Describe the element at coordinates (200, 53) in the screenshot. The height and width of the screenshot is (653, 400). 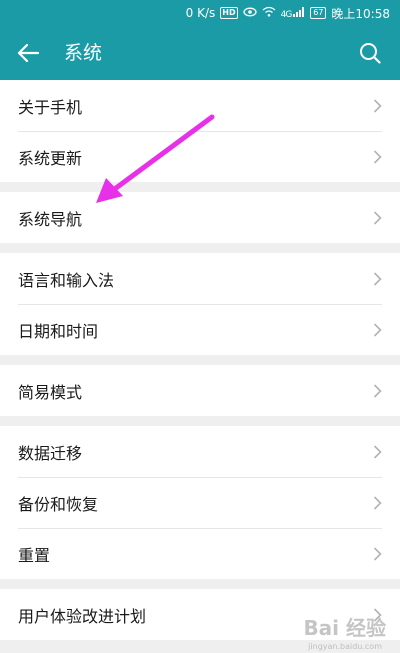
I see `app-bar: 系统` at that location.